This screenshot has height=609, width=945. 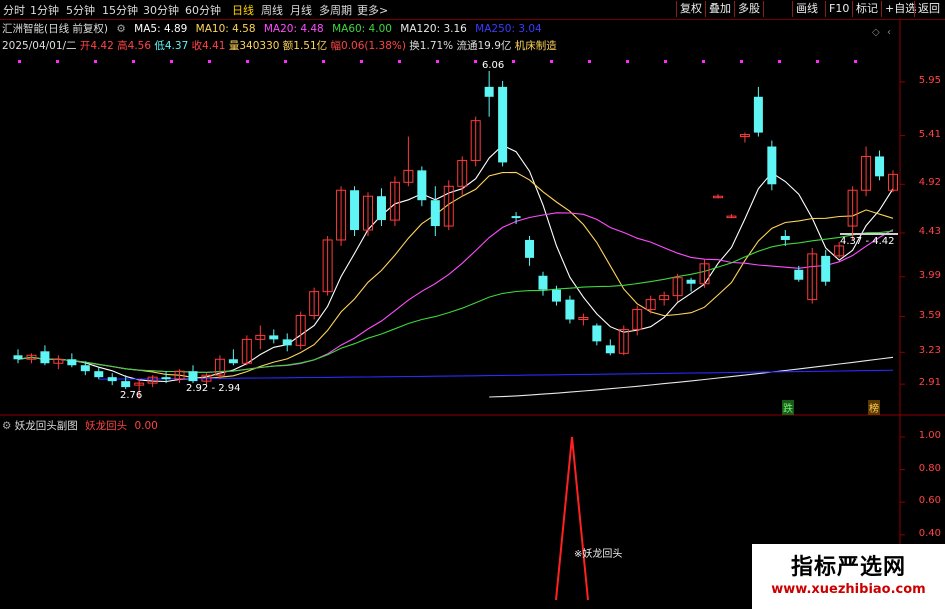 What do you see at coordinates (46, 426) in the screenshot?
I see `sub-panel-title: 妖龙回头副图` at bounding box center [46, 426].